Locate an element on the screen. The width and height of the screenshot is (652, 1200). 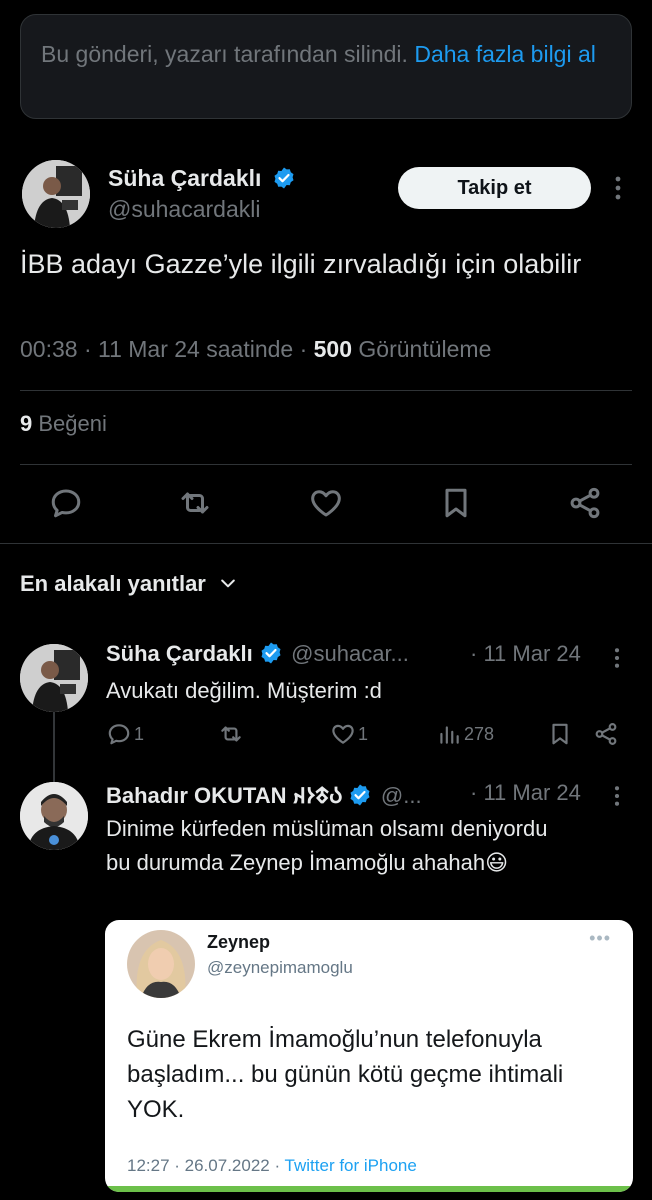
replies-sort-dropdown: En alakalı yanıtlar is located at coordinates (129, 584).